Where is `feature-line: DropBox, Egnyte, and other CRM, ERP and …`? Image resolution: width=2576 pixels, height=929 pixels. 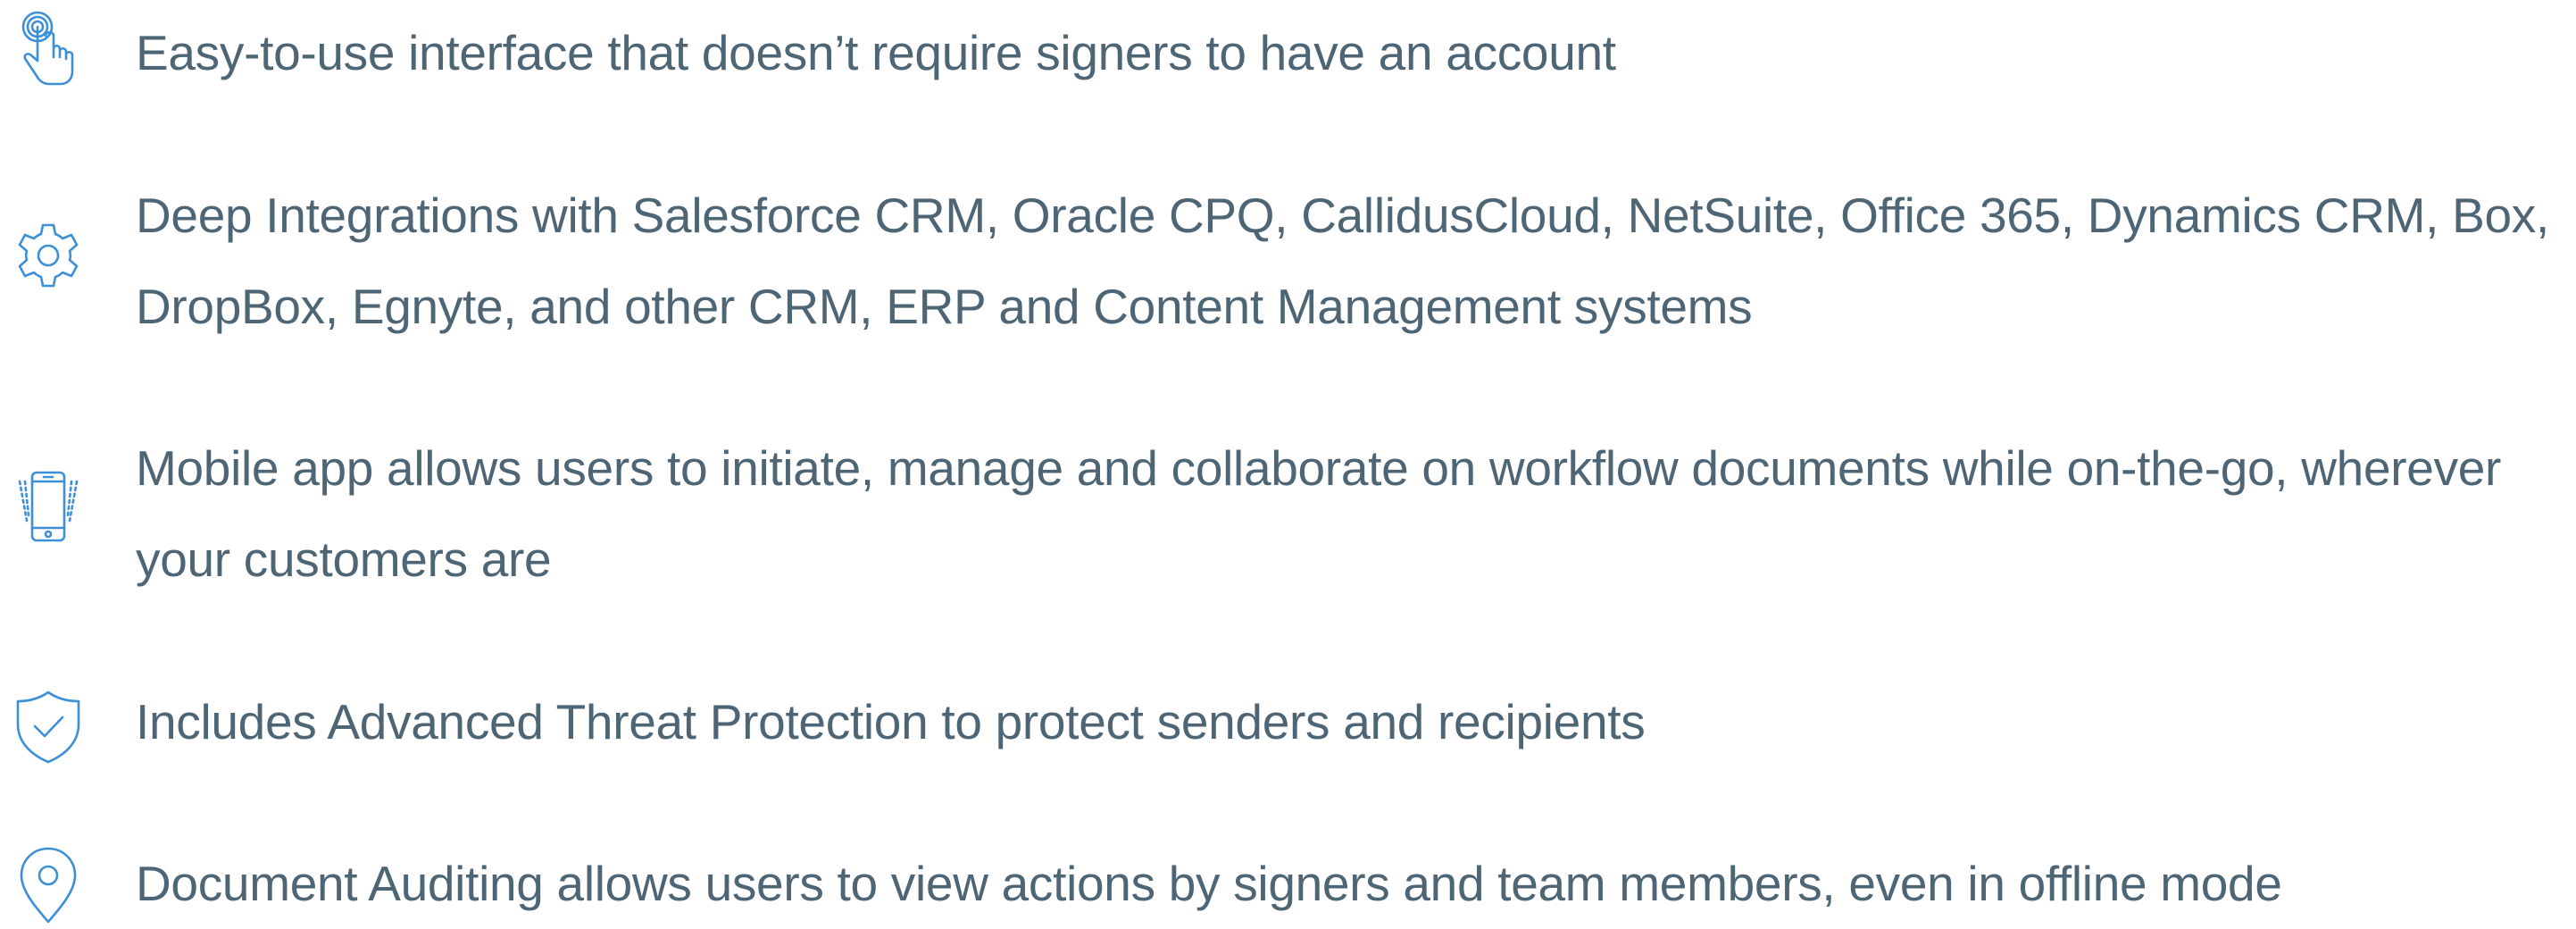
feature-line: DropBox, Egnyte, and other CRM, ERP and … is located at coordinates (944, 306).